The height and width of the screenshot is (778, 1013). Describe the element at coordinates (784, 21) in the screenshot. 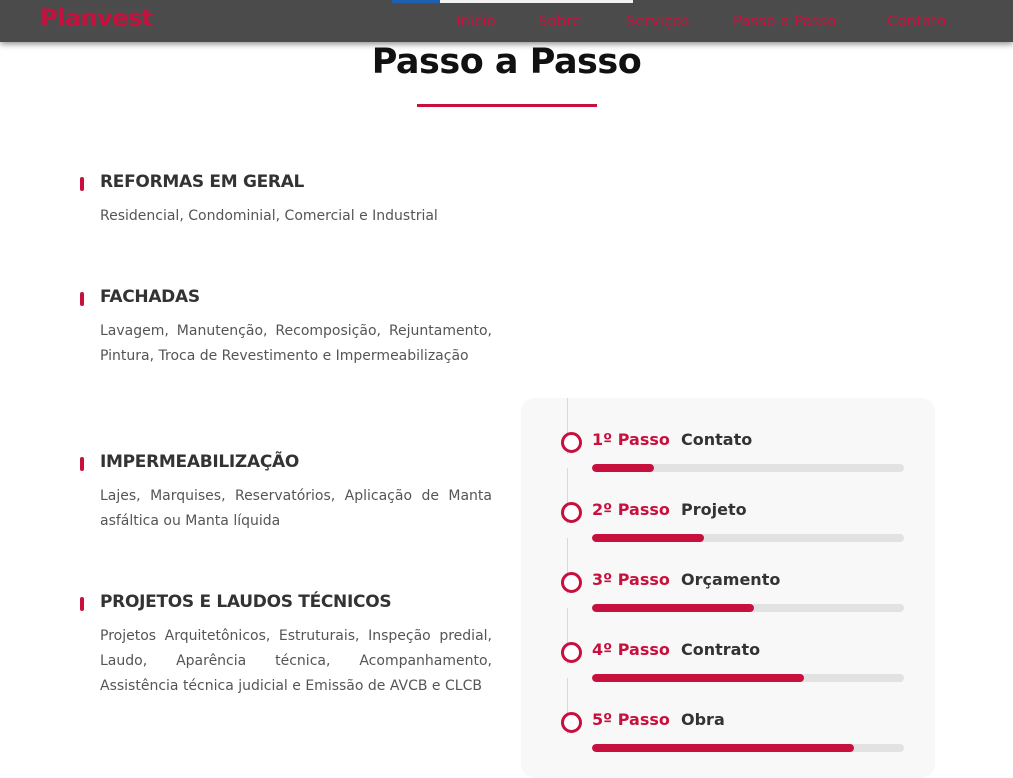

I see `nav-link-passo-a-passo: Passo a Passo` at that location.